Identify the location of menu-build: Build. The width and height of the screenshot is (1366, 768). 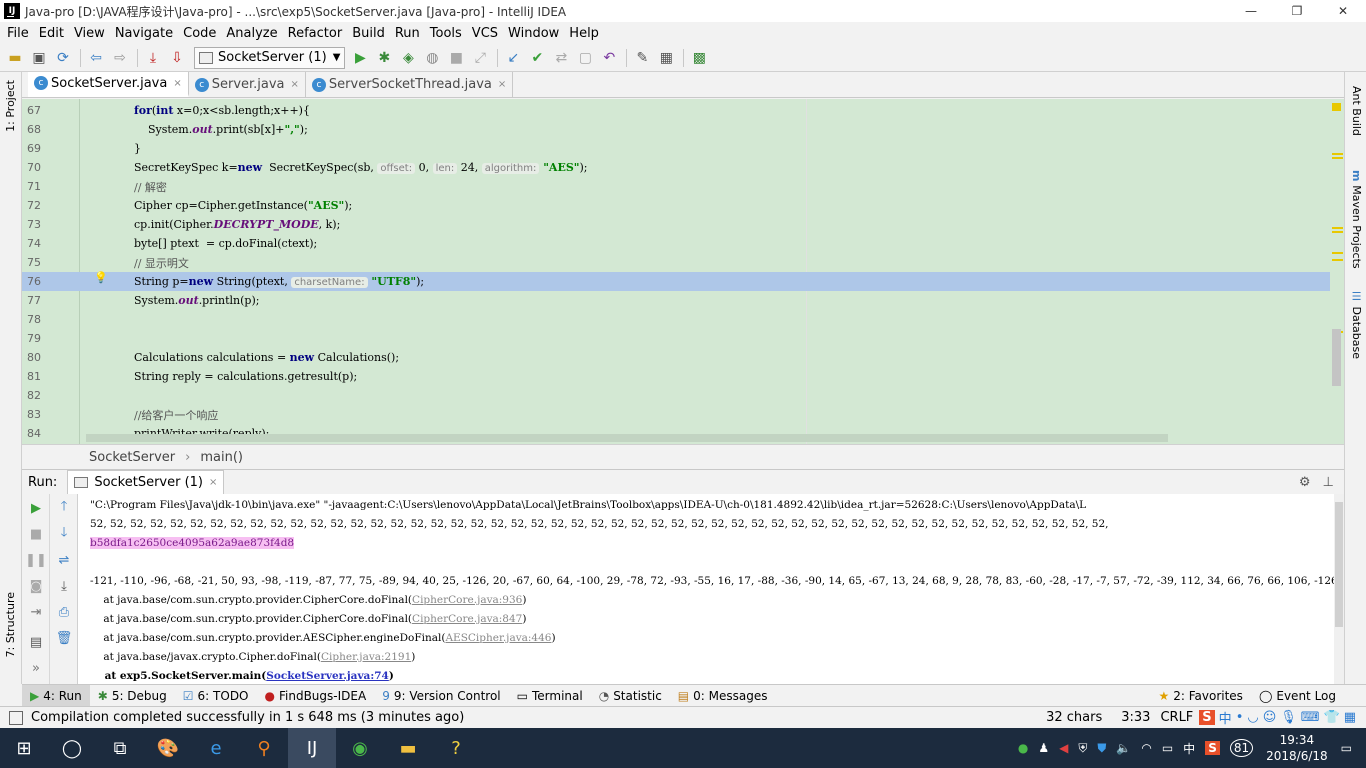
(368, 33).